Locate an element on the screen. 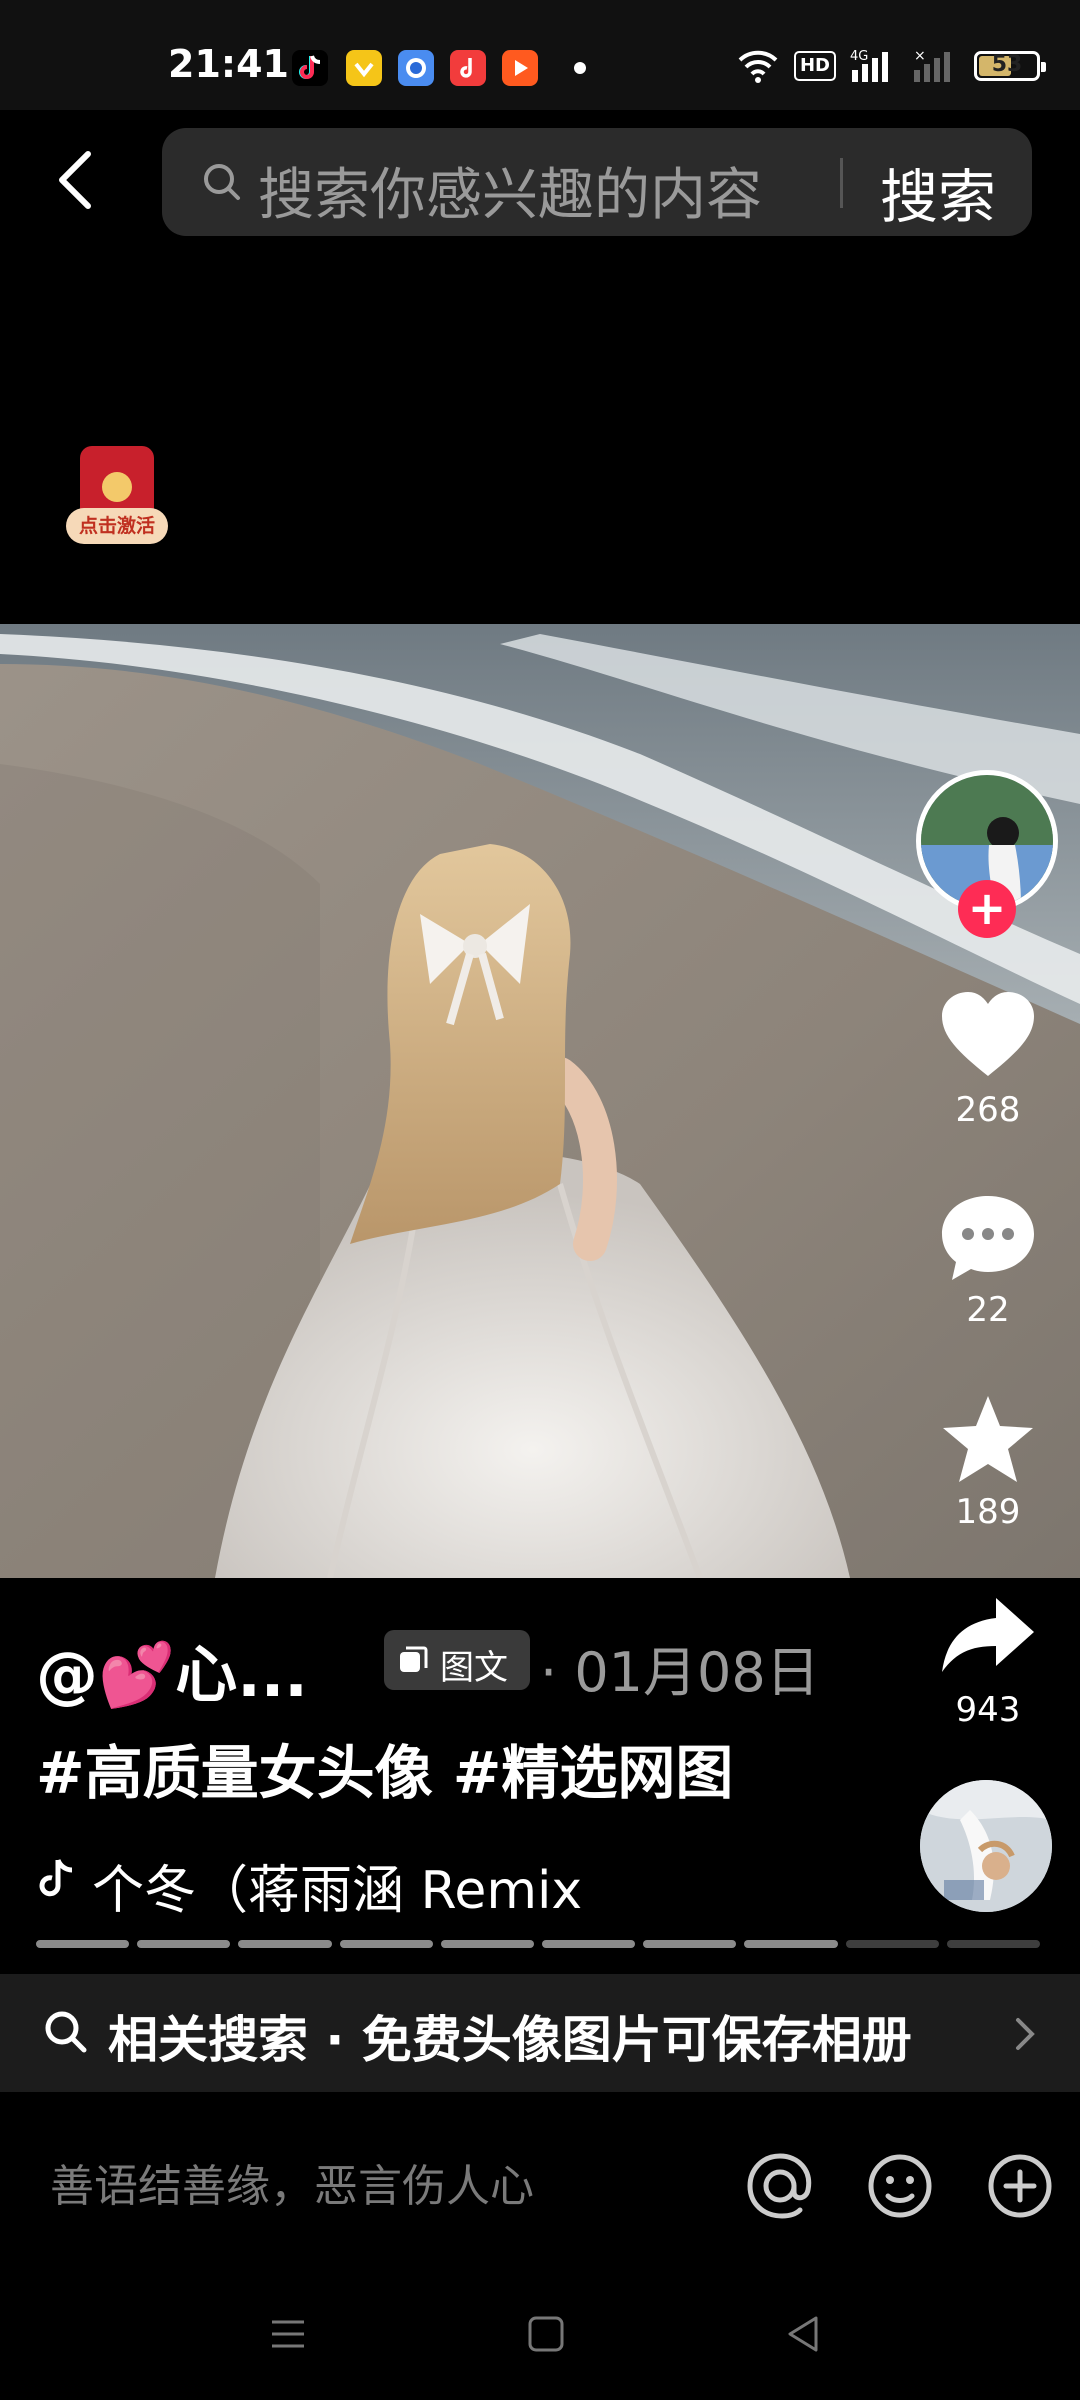 This screenshot has height=2400, width=1080. nav-home-button is located at coordinates (546, 2334).